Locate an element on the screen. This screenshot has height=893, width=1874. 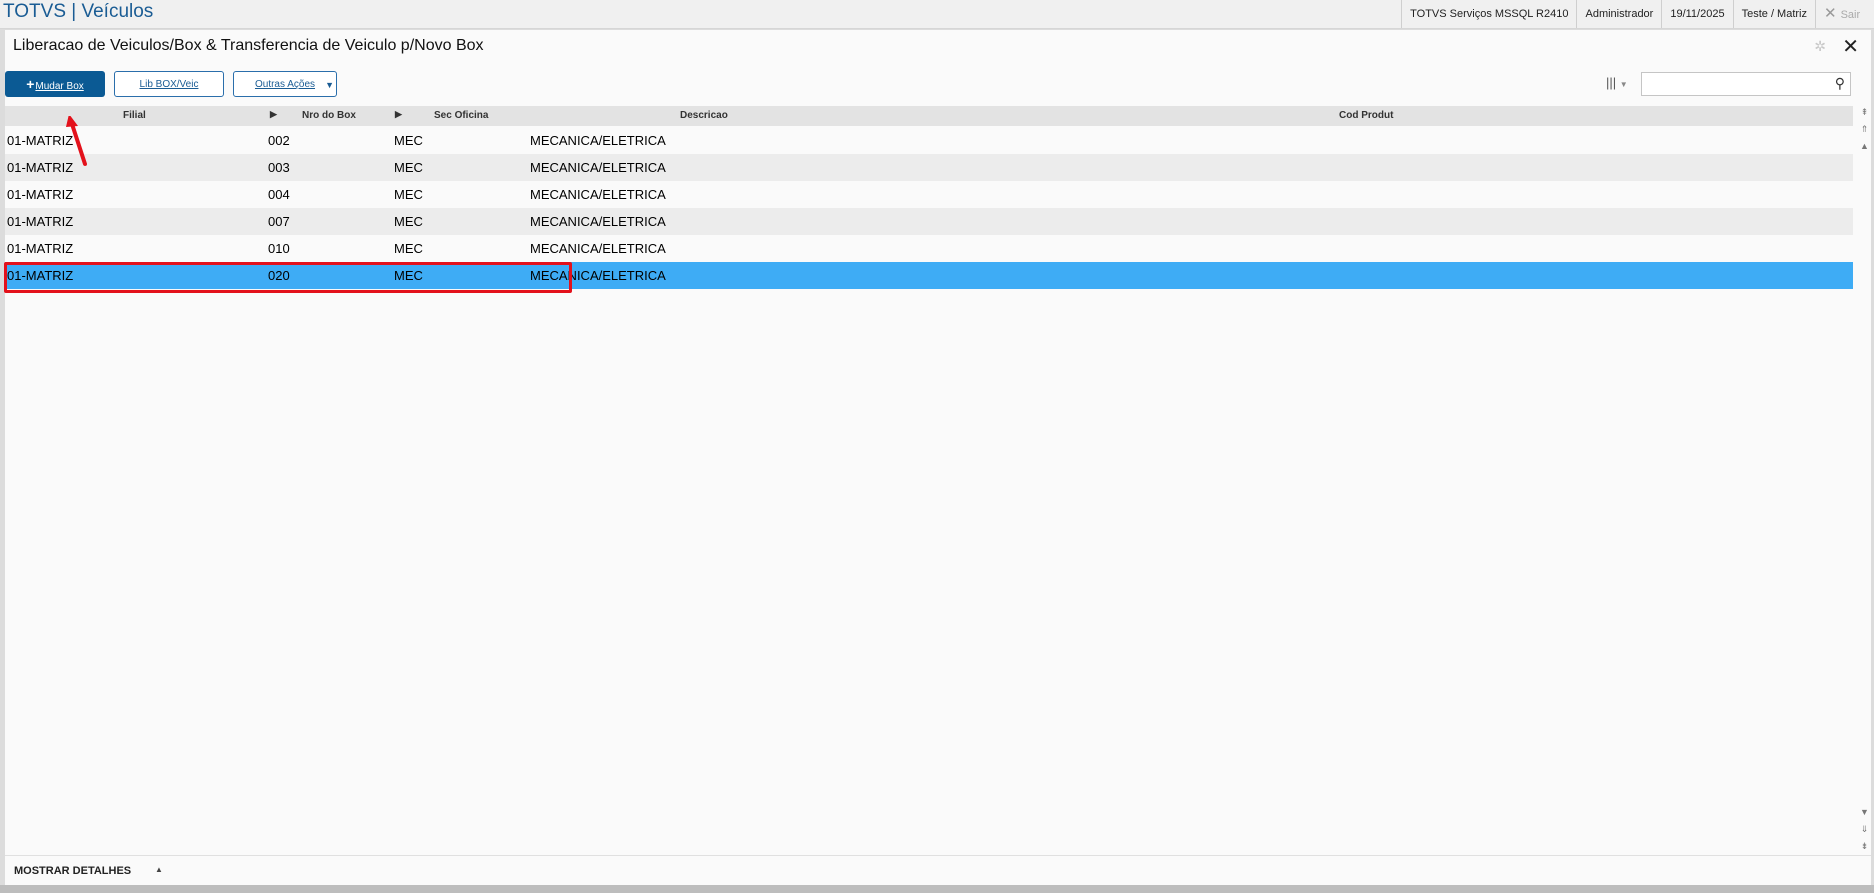
table-row: 01-MATRIZ 010 MEC MECANICA/ELETRICA is located at coordinates (929, 248).